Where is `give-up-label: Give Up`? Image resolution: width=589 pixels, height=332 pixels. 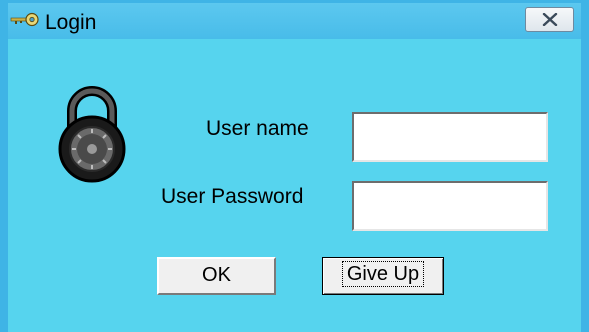
give-up-label: Give Up is located at coordinates (383, 274).